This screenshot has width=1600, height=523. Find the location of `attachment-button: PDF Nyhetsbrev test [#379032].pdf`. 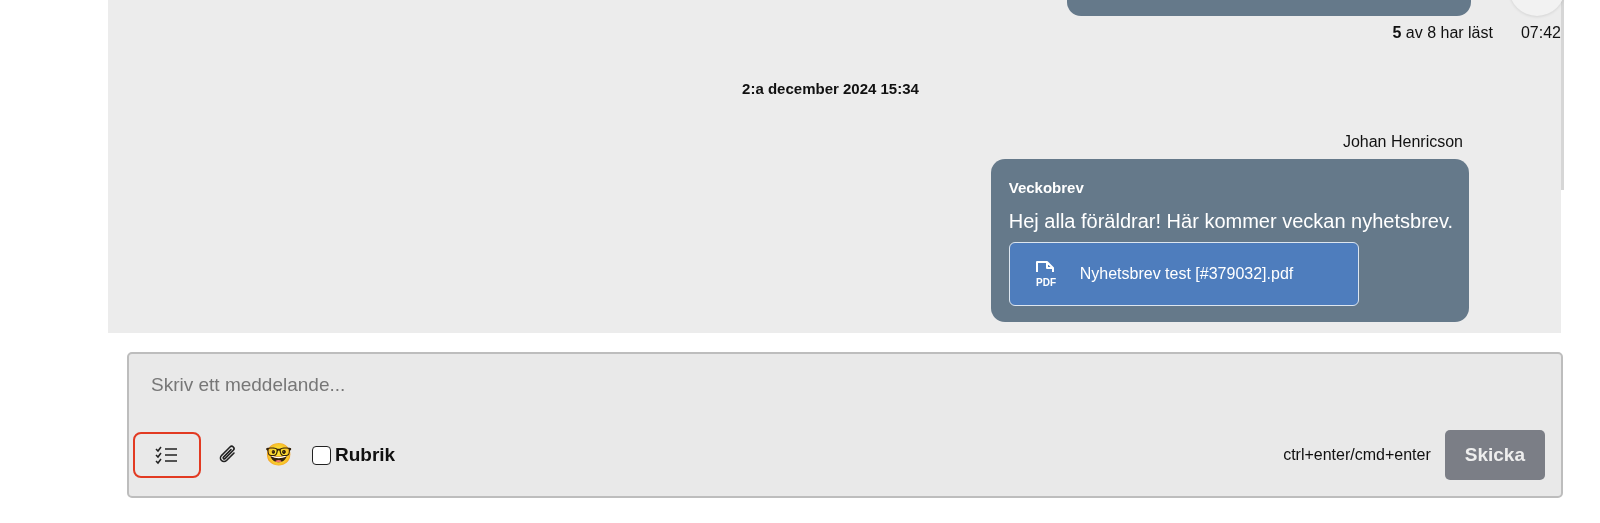

attachment-button: PDF Nyhetsbrev test [#379032].pdf is located at coordinates (1183, 274).